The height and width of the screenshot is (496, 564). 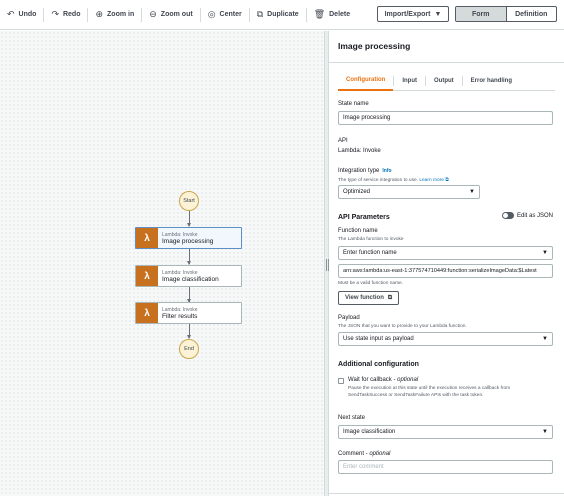 I want to click on next-state-label: Next state, so click(x=352, y=418).